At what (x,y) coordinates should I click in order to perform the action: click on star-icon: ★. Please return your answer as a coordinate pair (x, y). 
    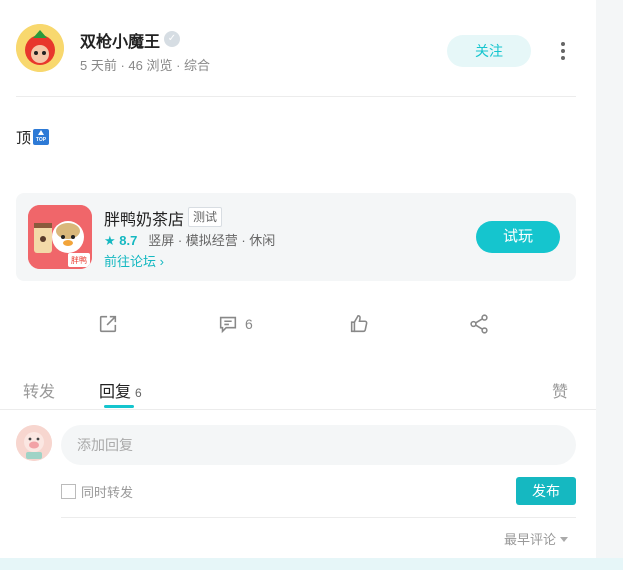
    Looking at the image, I should click on (110, 240).